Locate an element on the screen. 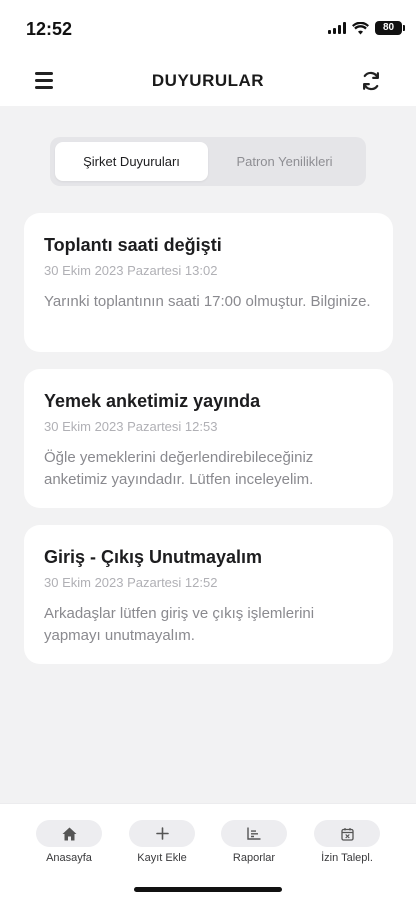  status-time: 12:52 is located at coordinates (49, 29).